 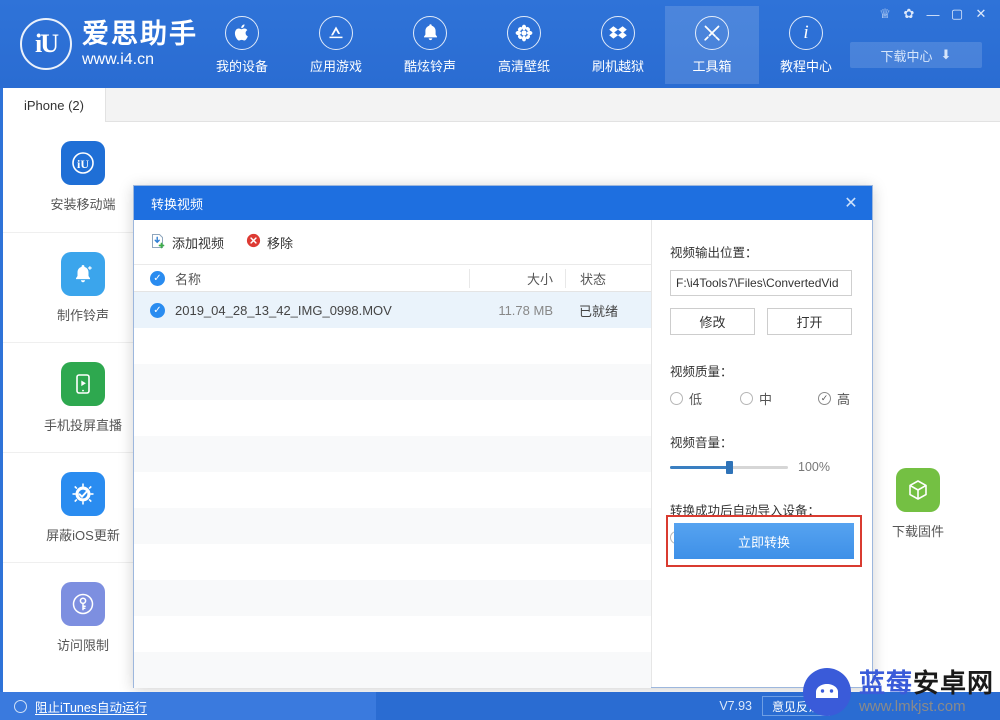 I want to click on nav-item-ringtones: 酷炫铃声, so click(x=430, y=45).